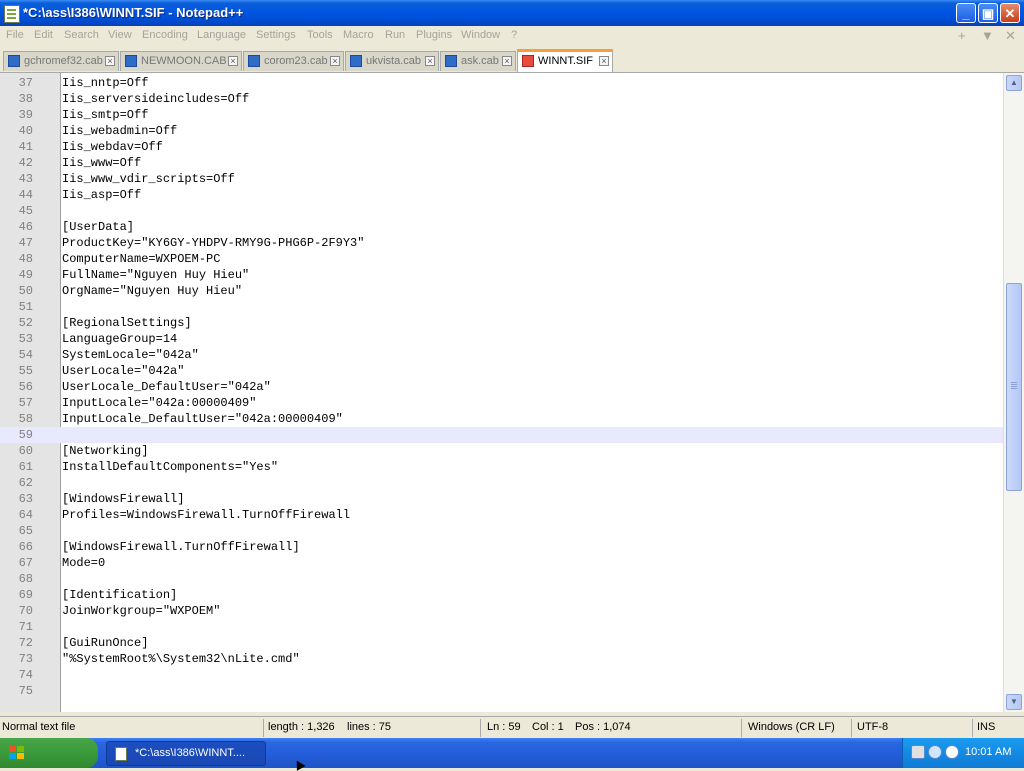 The height and width of the screenshot is (771, 1024). I want to click on editor-line: 59, so click(501, 435).